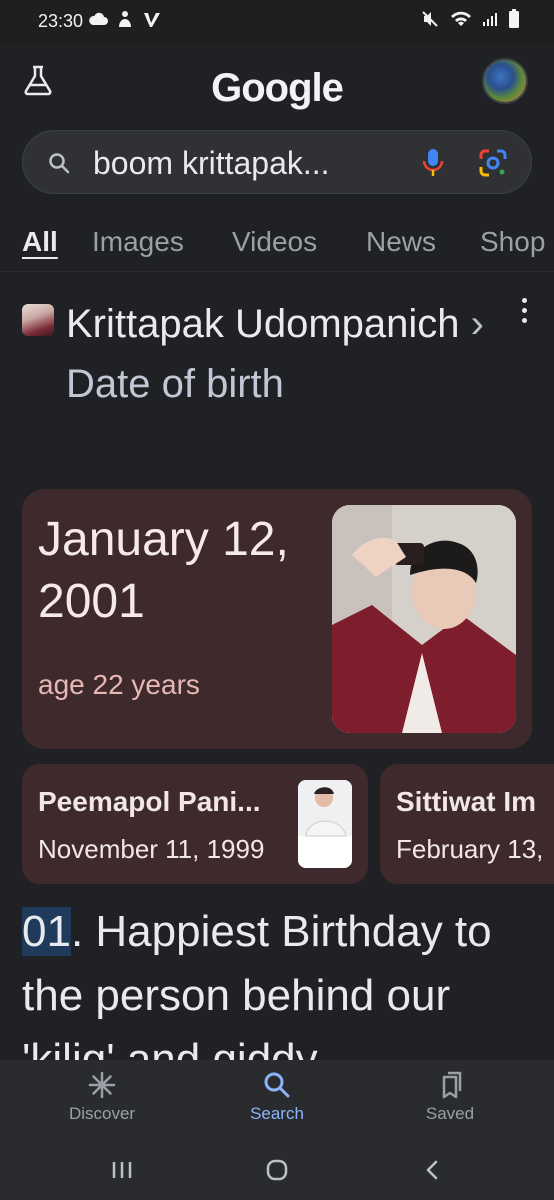 Image resolution: width=554 pixels, height=1200 pixels. What do you see at coordinates (512, 242) in the screenshot?
I see `tab-shopping: Shop` at bounding box center [512, 242].